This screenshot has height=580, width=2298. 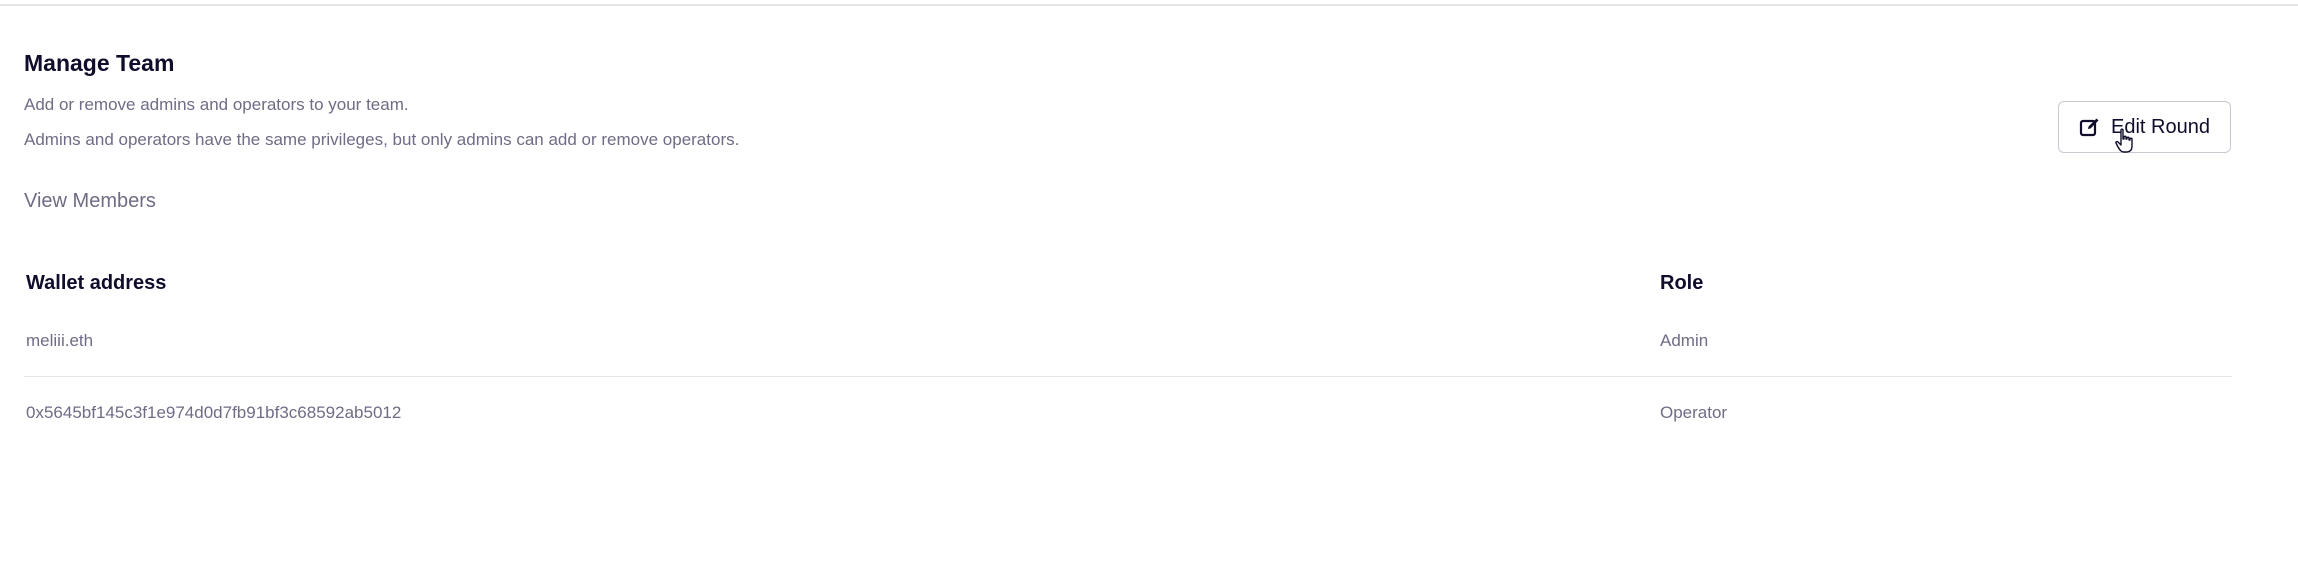 I want to click on view-members-link: View Members, so click(x=90, y=201).